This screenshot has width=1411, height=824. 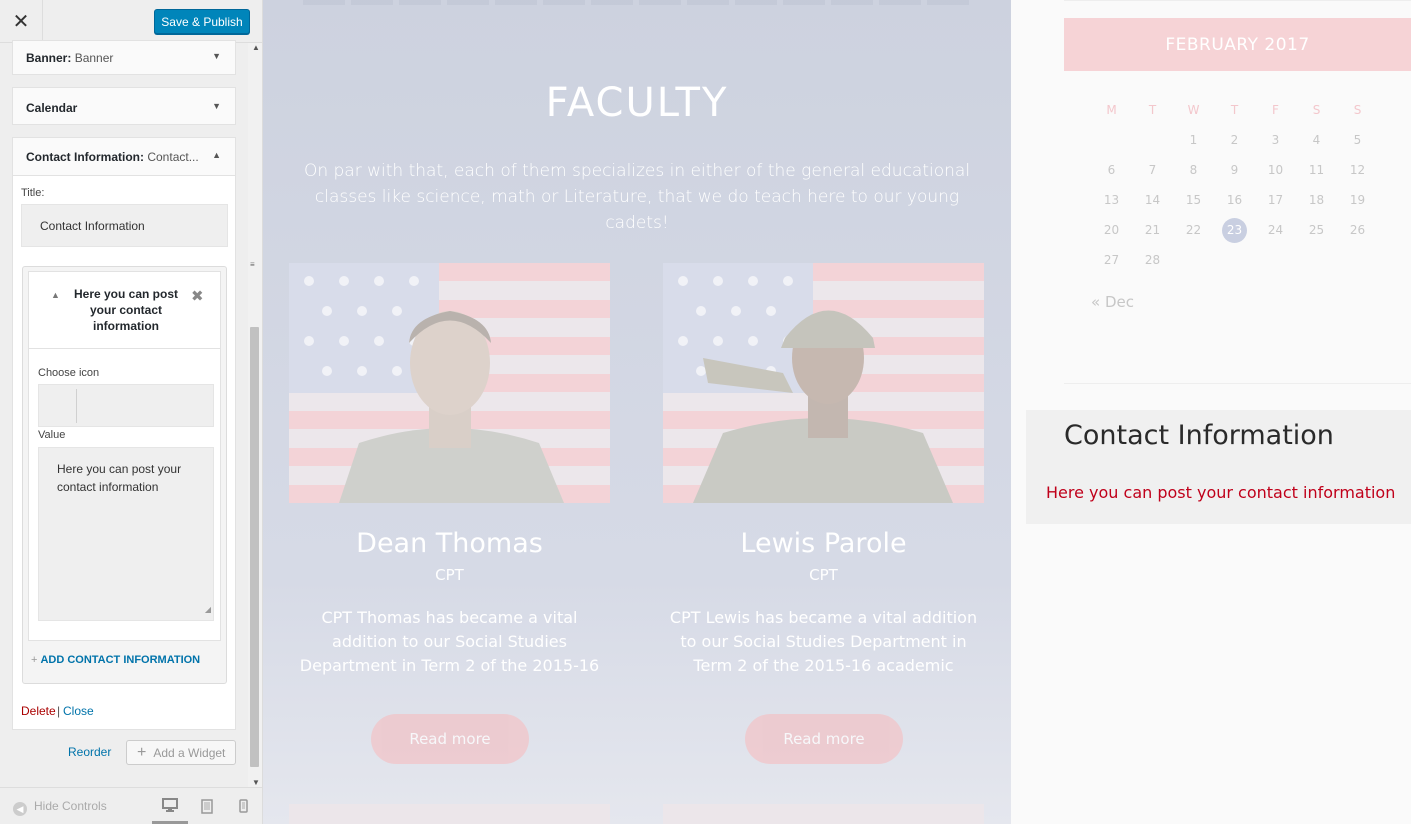 I want to click on calendar-week-row: 20 21 22 23 24 25 26, so click(x=1236, y=235).